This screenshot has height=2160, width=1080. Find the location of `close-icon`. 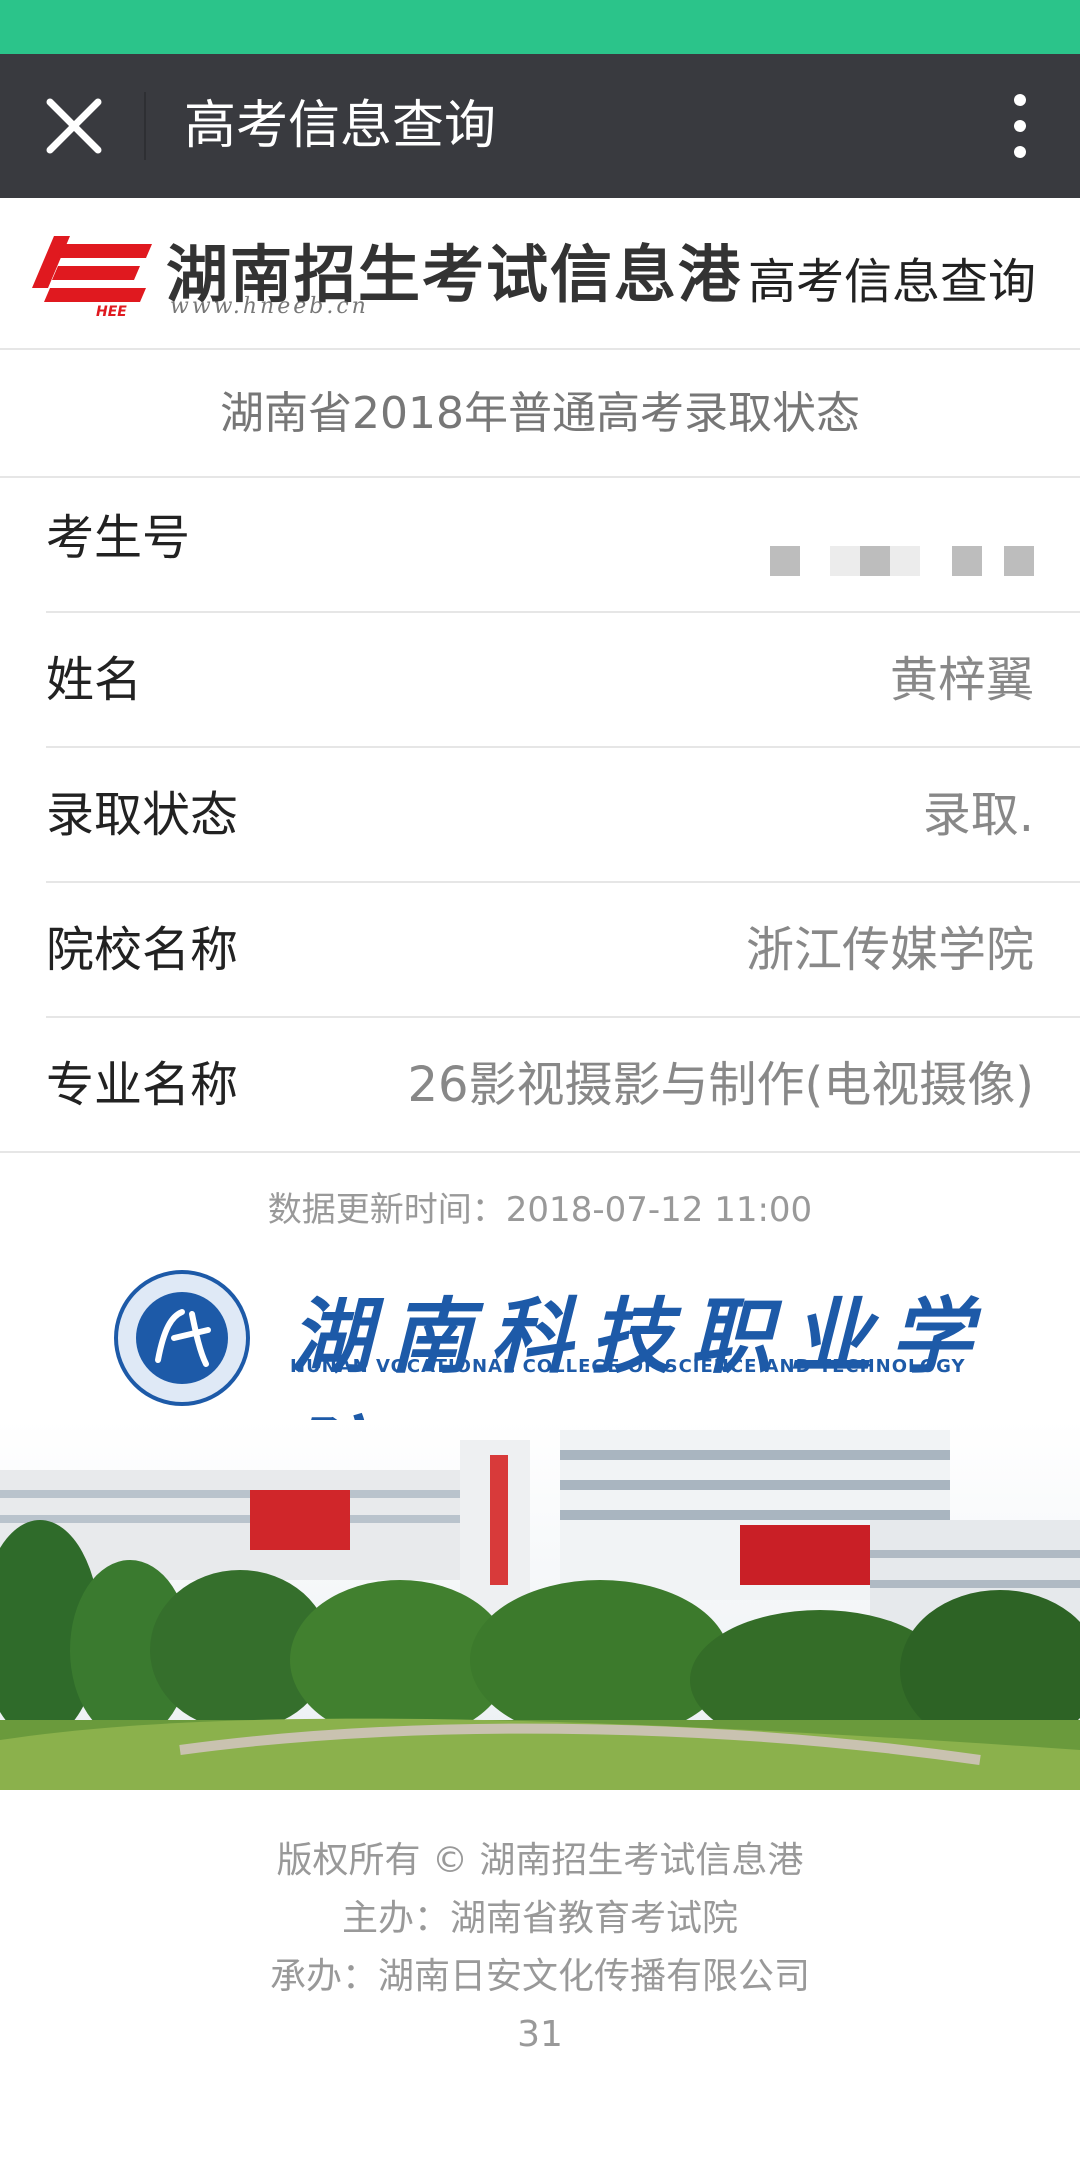

close-icon is located at coordinates (74, 126).